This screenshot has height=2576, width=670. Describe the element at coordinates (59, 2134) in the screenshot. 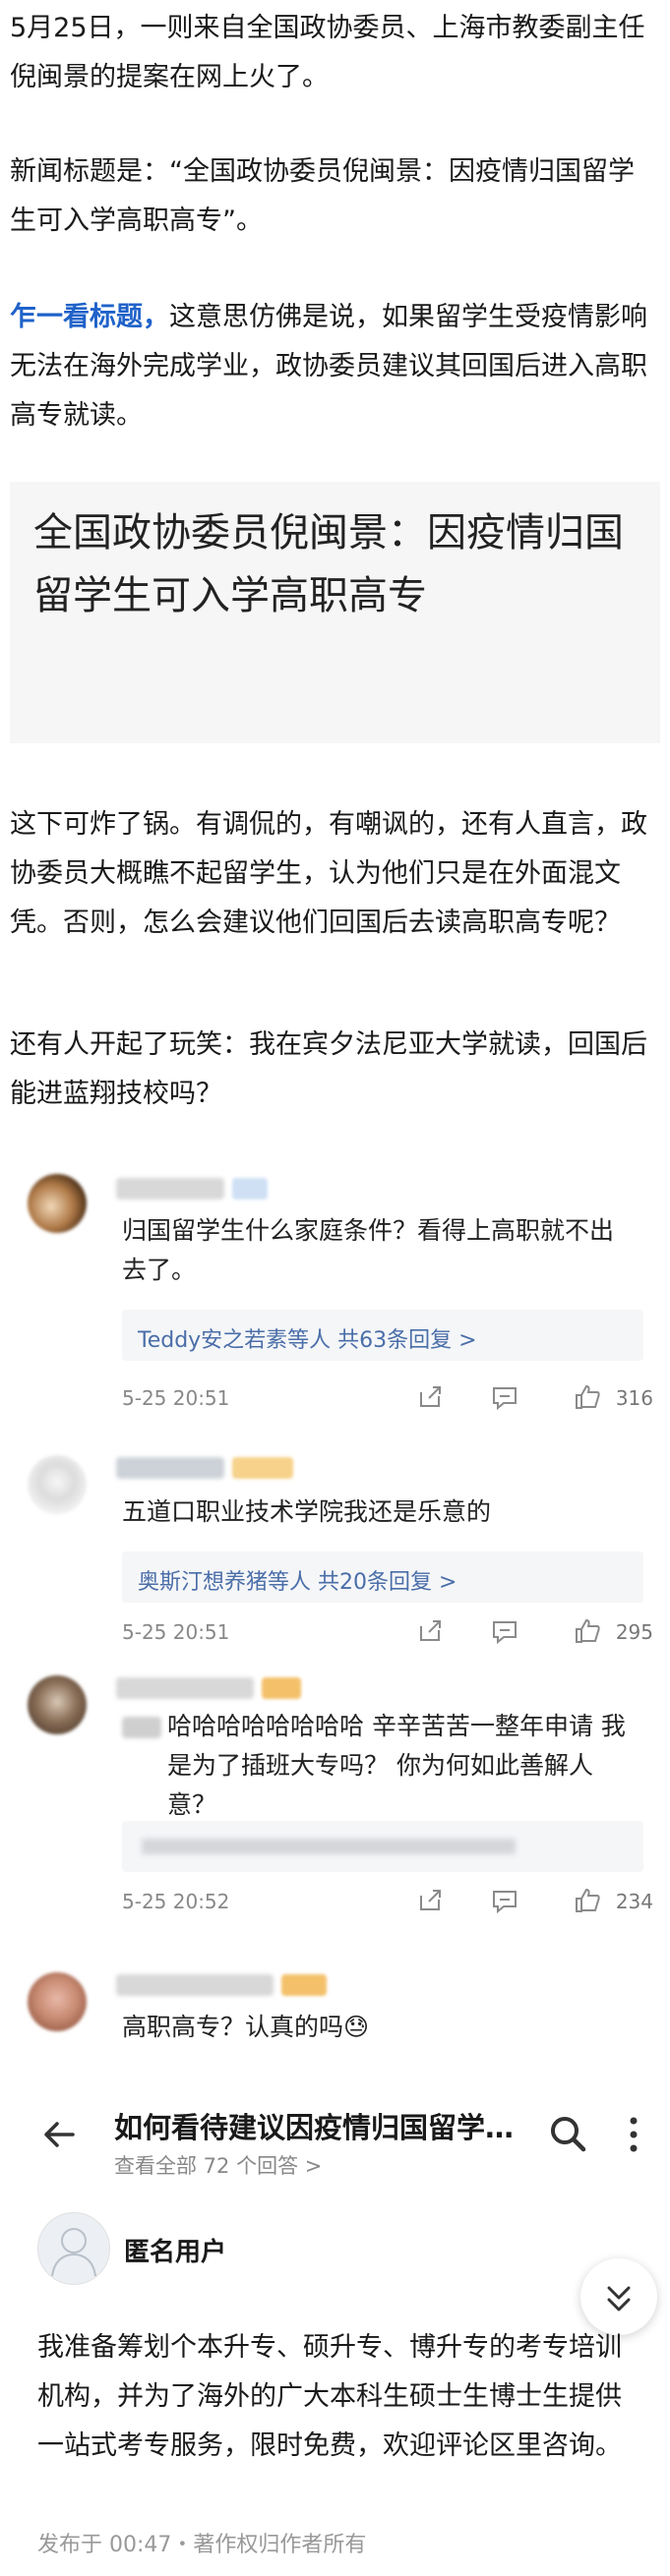

I see `back-arrow-icon` at that location.